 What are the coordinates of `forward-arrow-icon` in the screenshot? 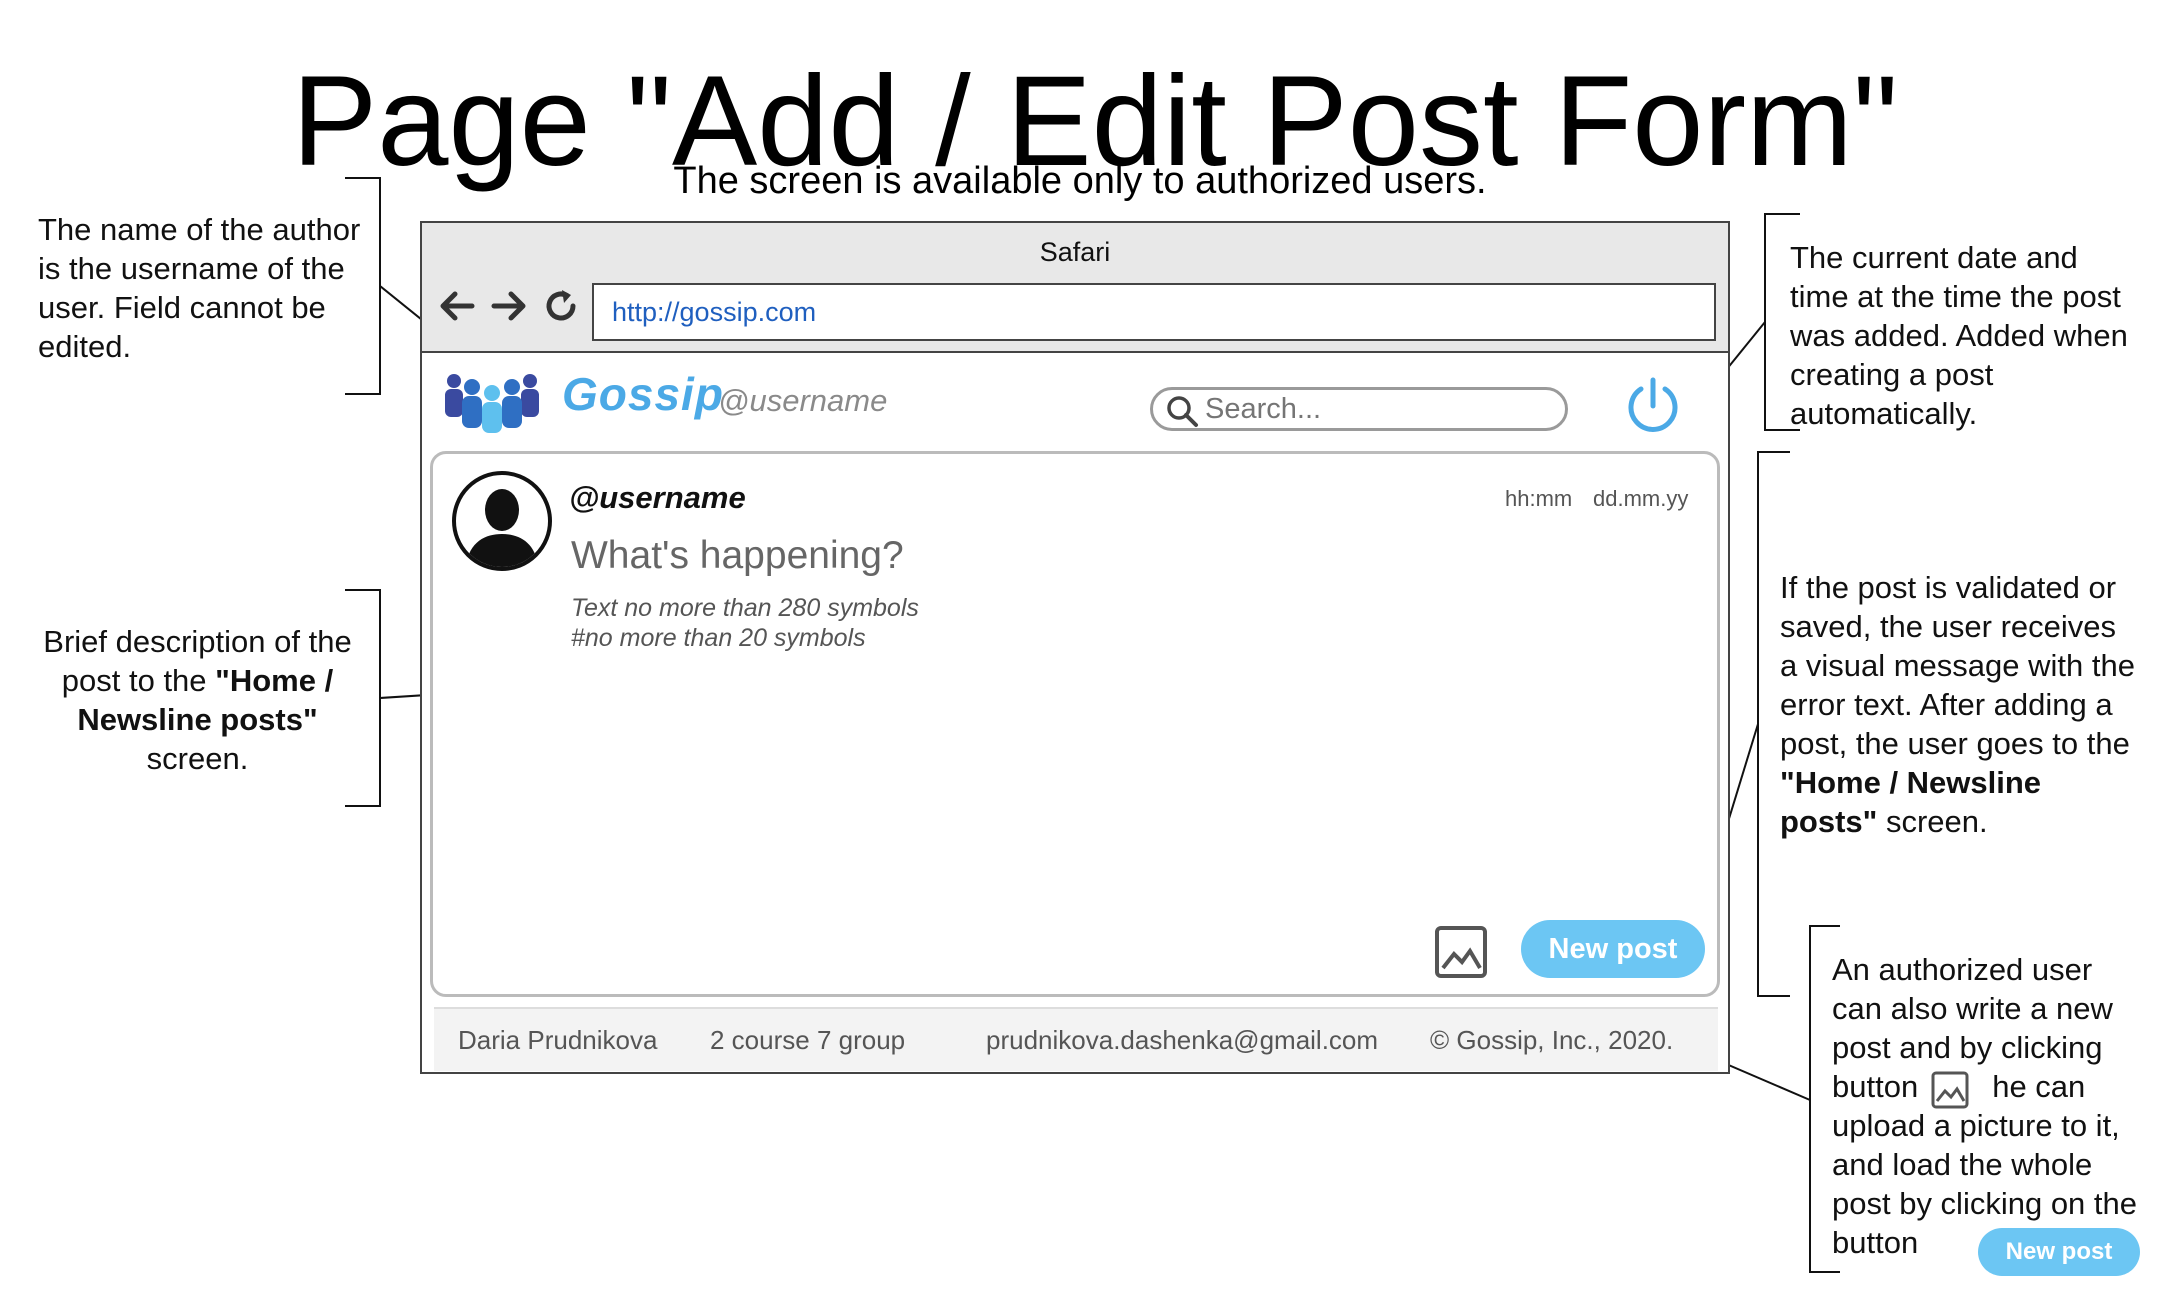 It's located at (509, 306).